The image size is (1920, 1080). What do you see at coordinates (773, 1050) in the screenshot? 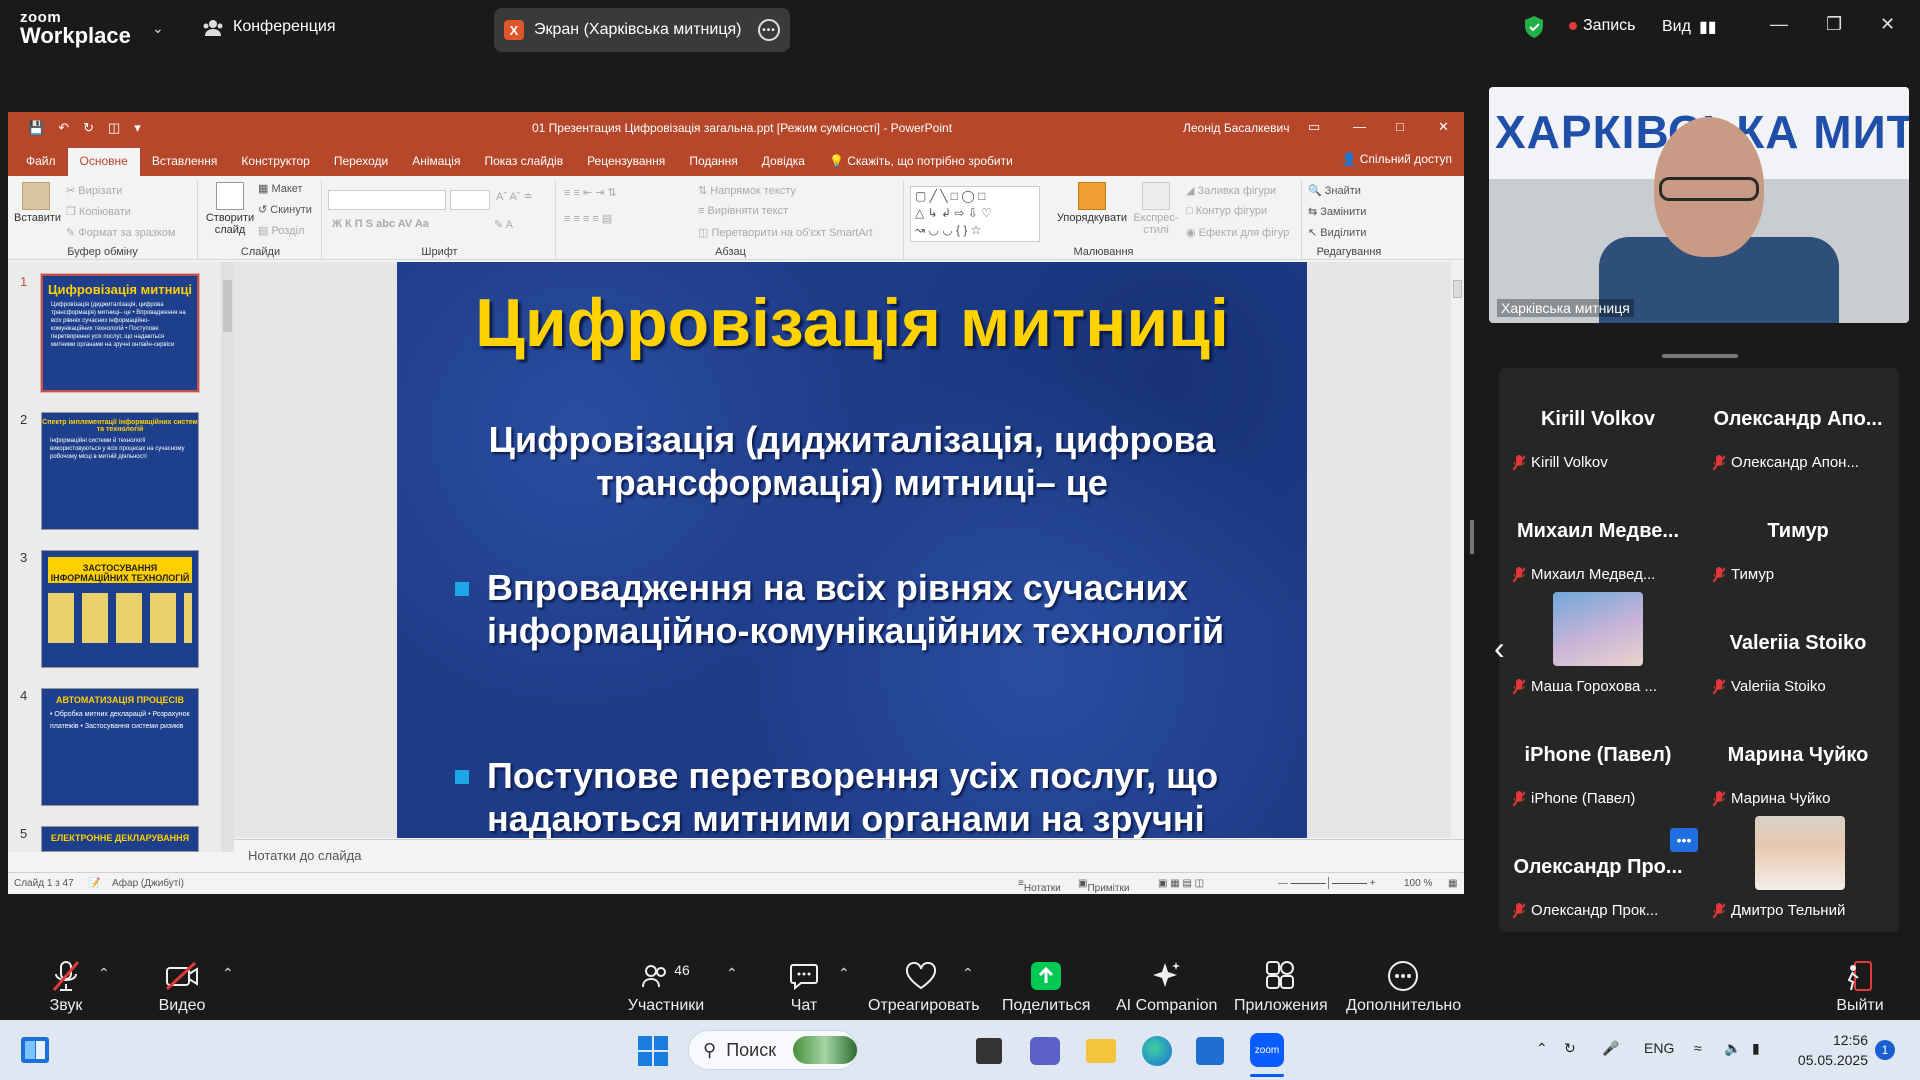
I see `taskbar-search: ⚲ Поиск` at bounding box center [773, 1050].